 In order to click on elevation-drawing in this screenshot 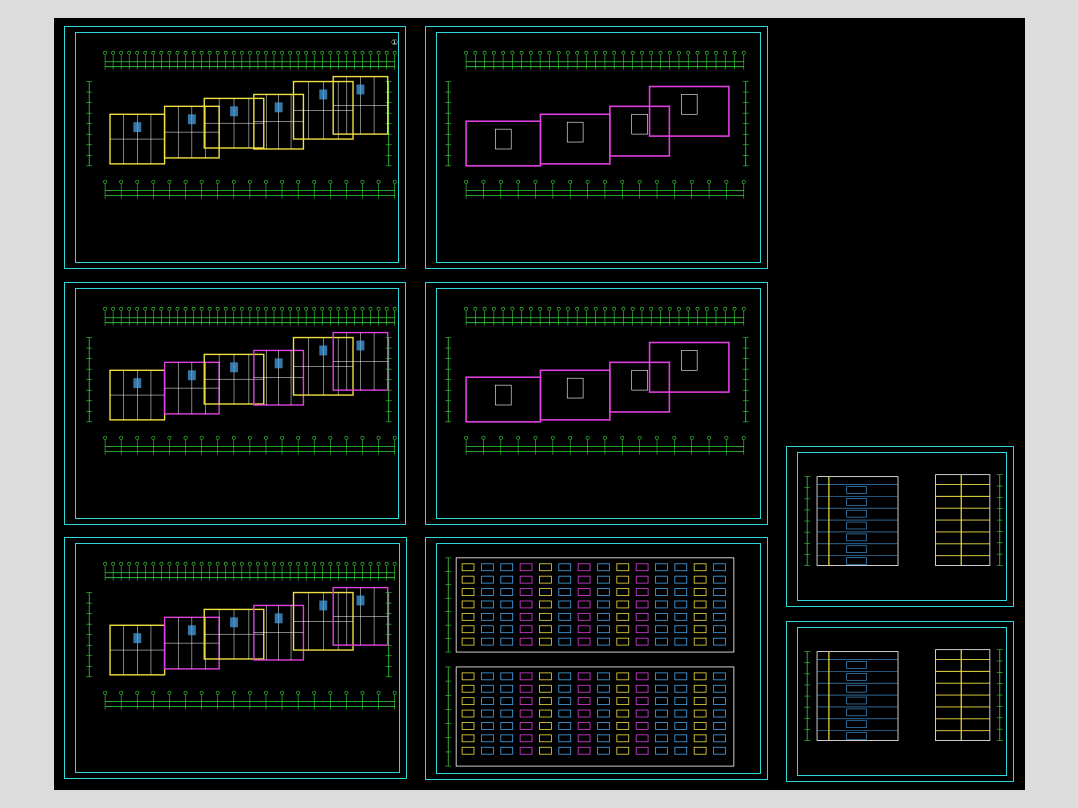, I will do `click(590, 662)`.